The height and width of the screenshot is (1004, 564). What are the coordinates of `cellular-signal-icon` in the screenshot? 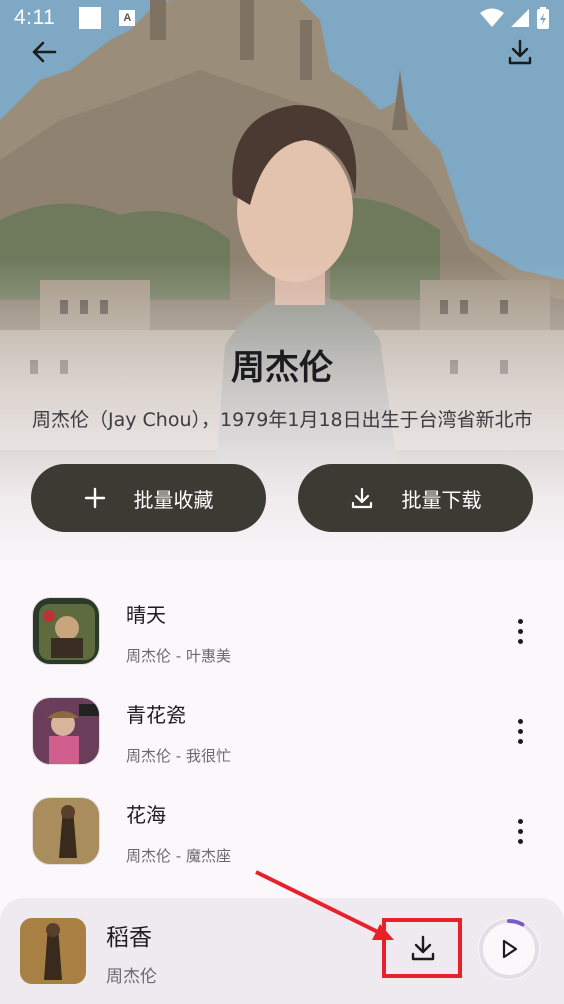 It's located at (520, 18).